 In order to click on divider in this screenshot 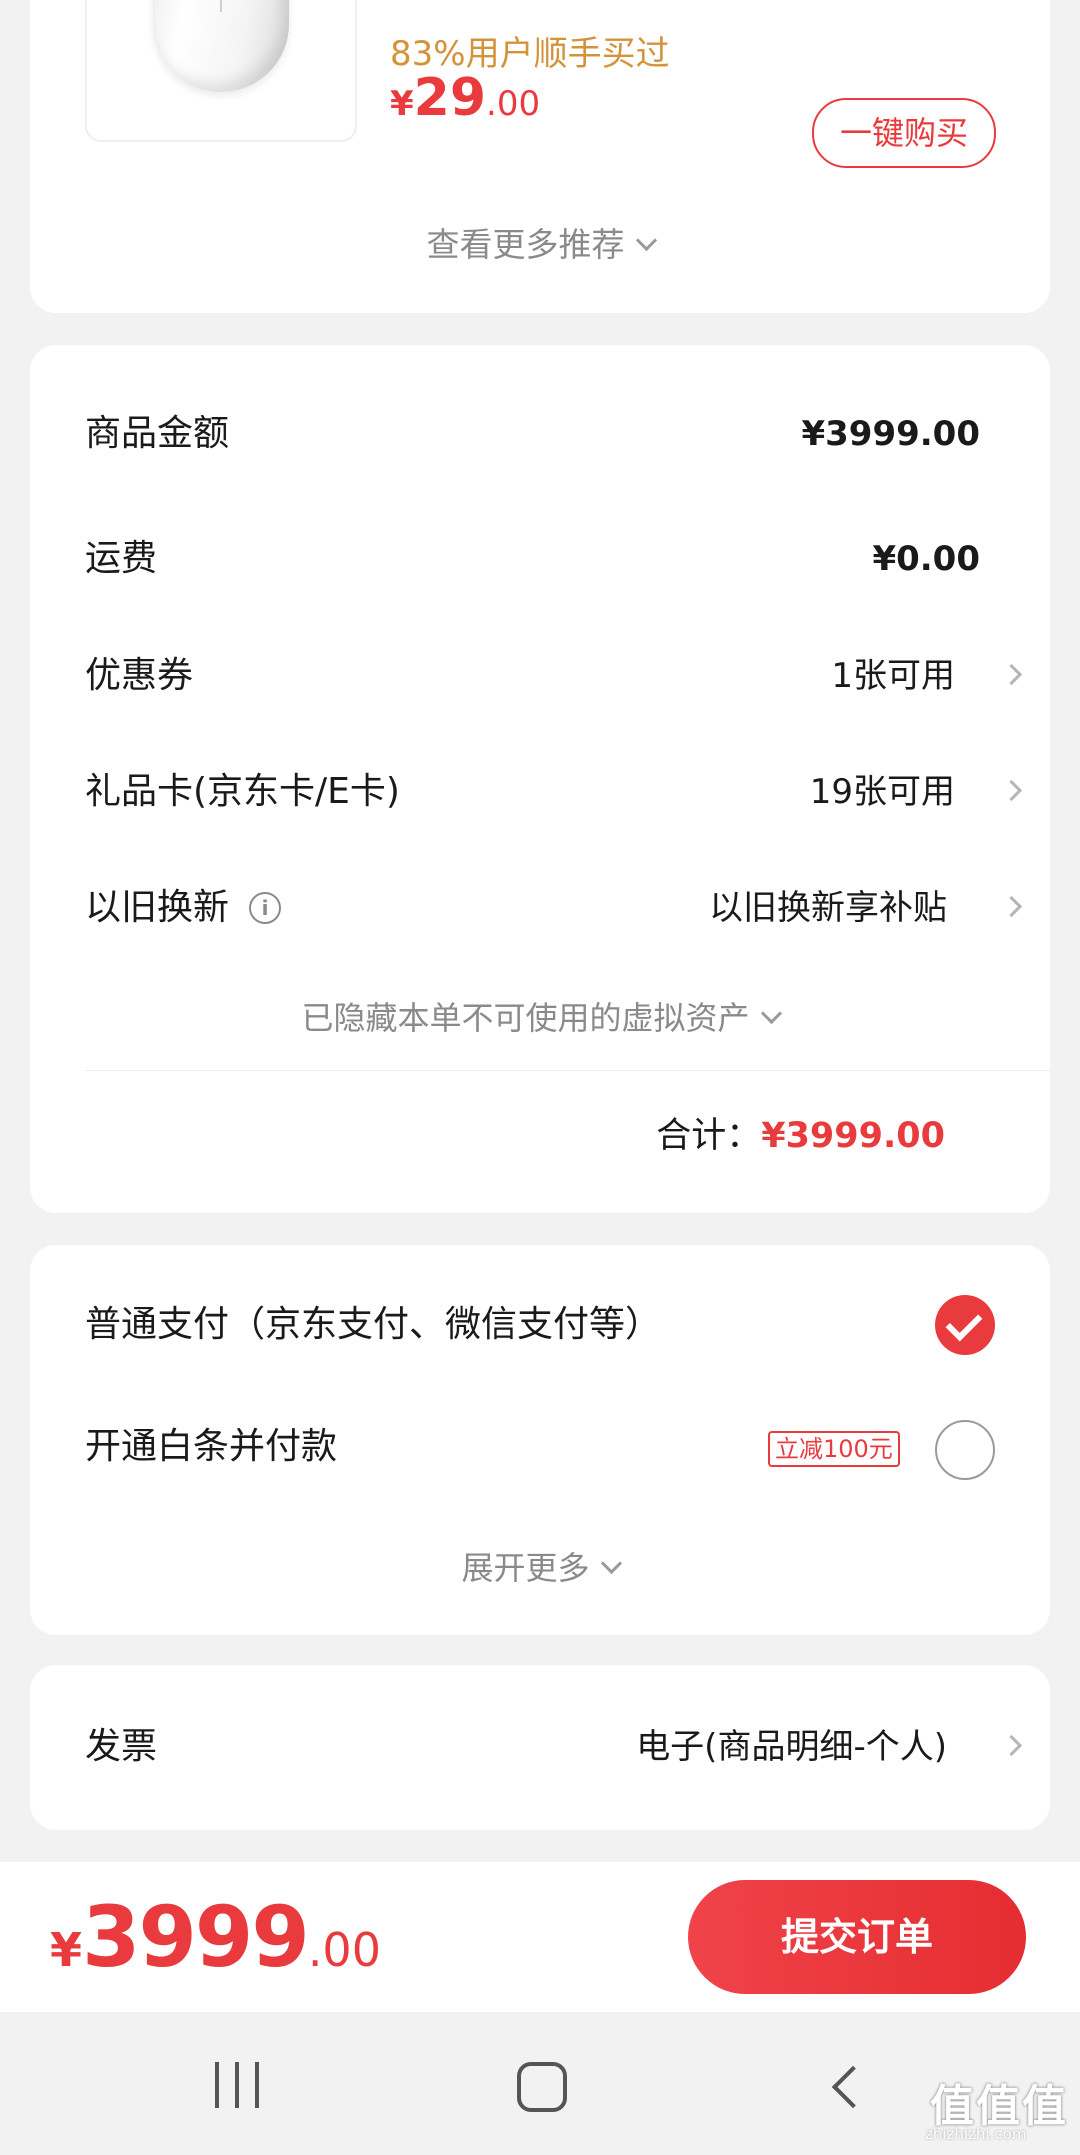, I will do `click(567, 1070)`.